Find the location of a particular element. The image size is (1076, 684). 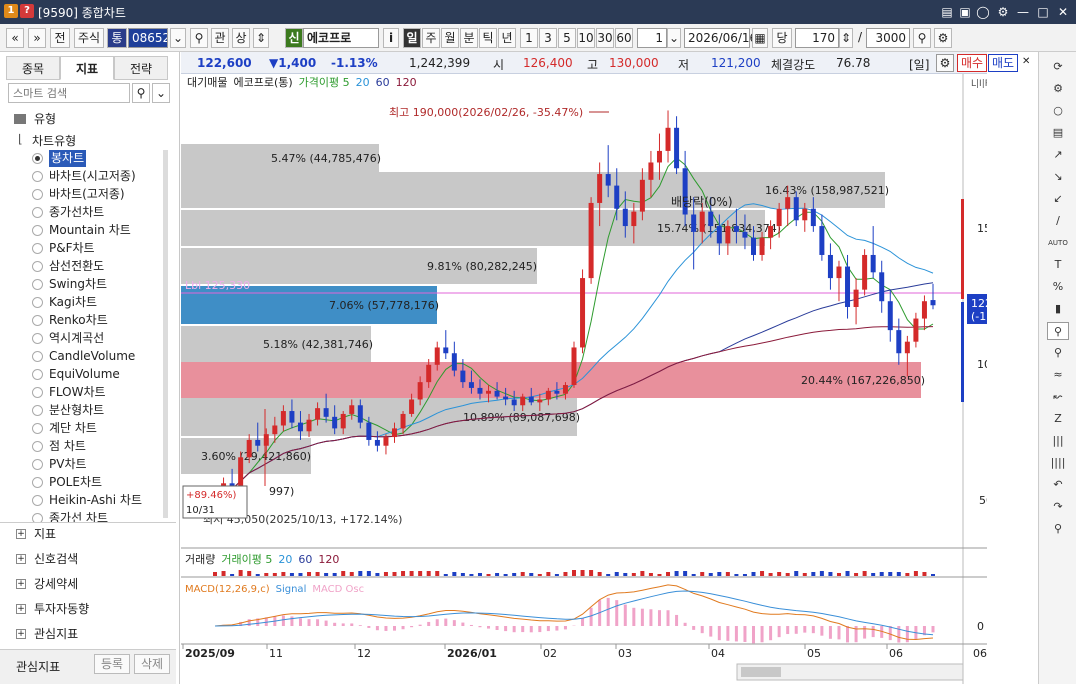

spin-updown-icon: ⇕ is located at coordinates (261, 38).